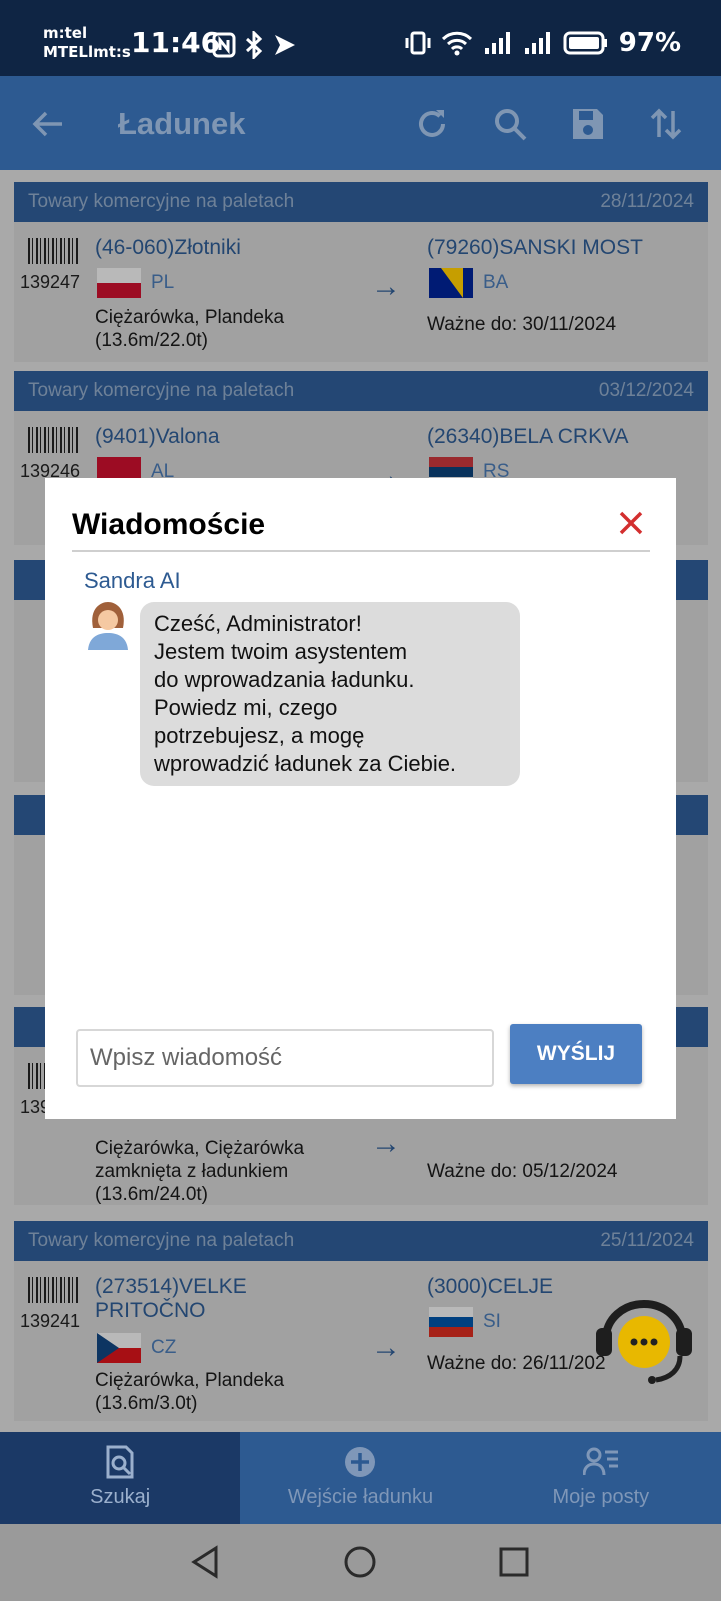 Image resolution: width=721 pixels, height=1601 pixels. I want to click on status-icons-left, so click(255, 45).